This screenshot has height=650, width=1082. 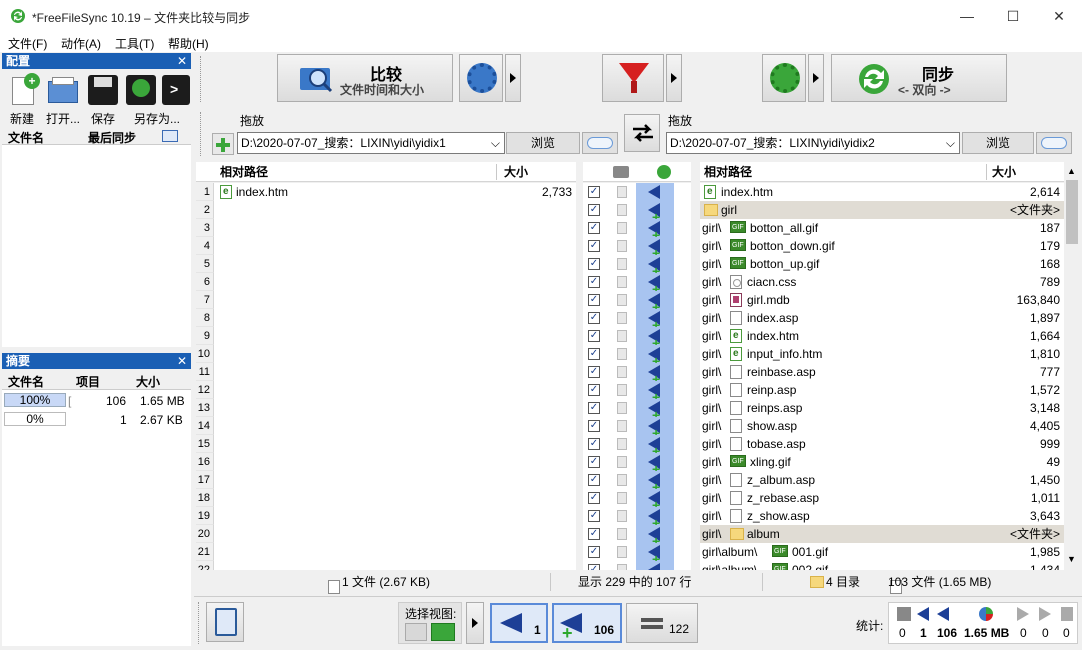 What do you see at coordinates (882, 354) in the screenshot?
I see `right-row: girl\ input_info.htm 1,810` at bounding box center [882, 354].